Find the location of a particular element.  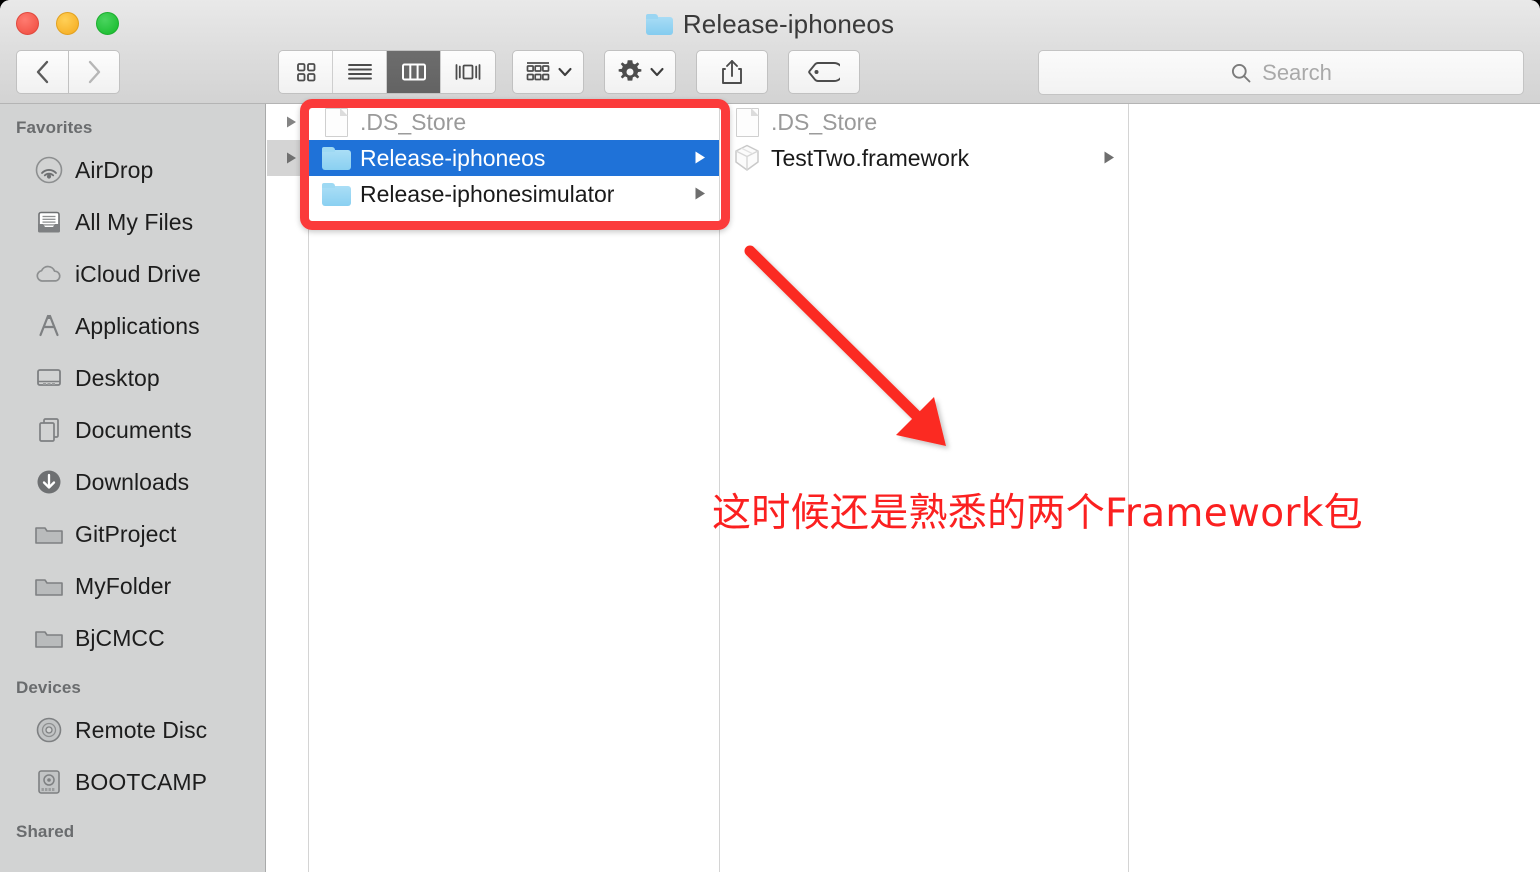

sidebar-item-gitproject: GitProject is located at coordinates (132, 534).